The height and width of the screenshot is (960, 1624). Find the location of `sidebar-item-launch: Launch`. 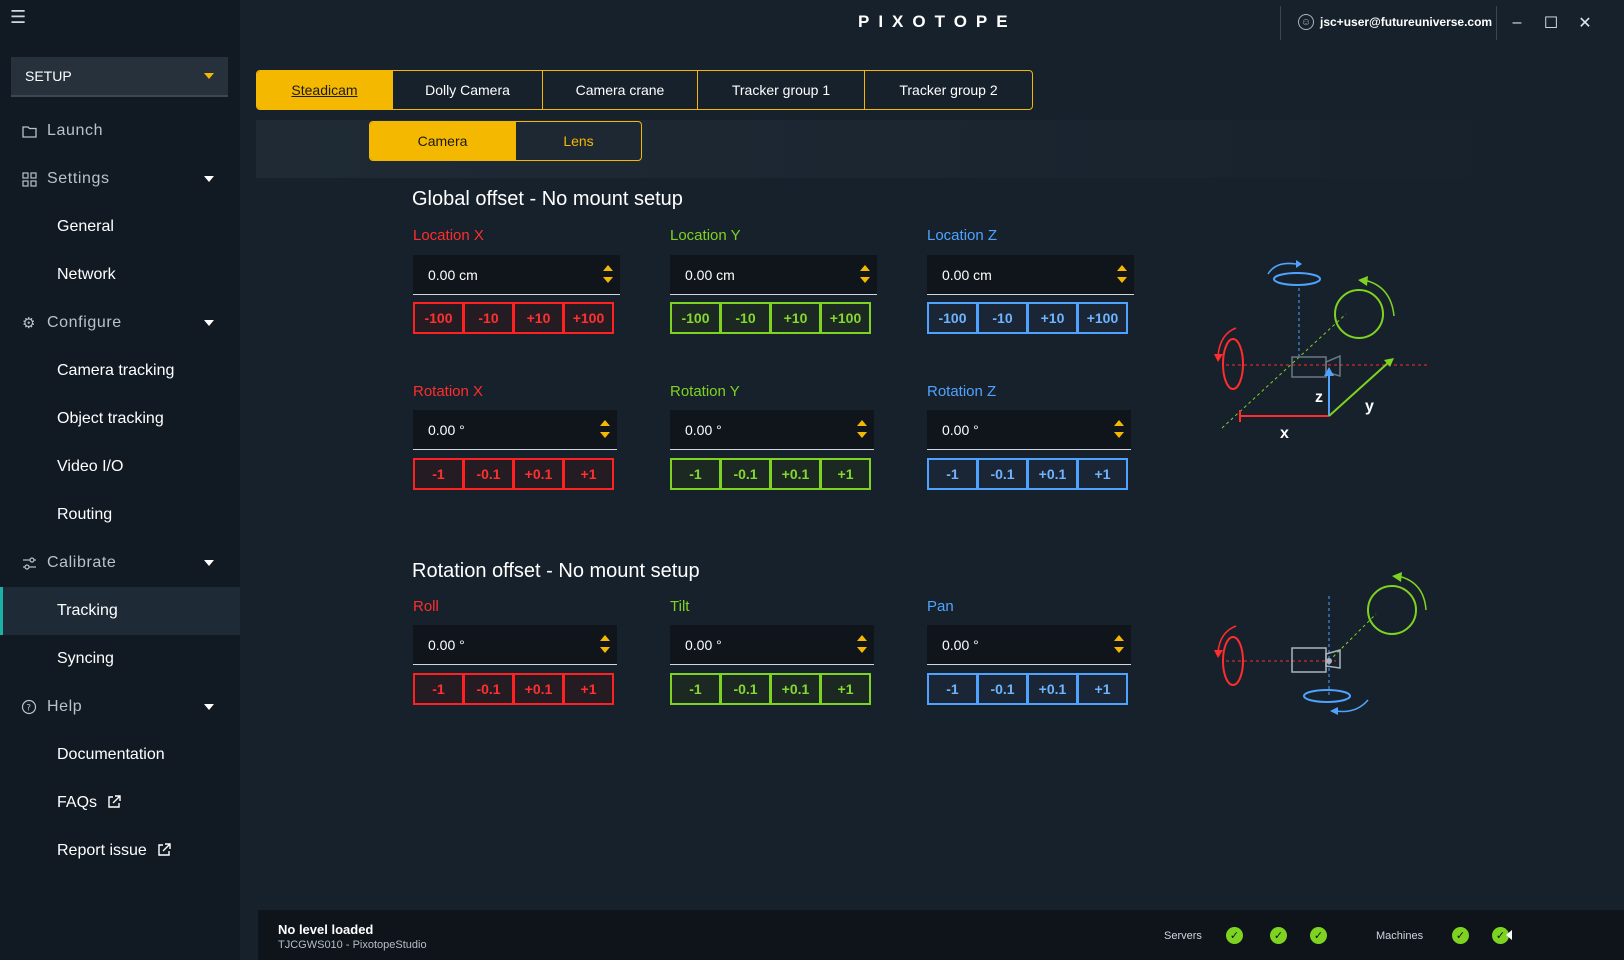

sidebar-item-launch: Launch is located at coordinates (120, 131).